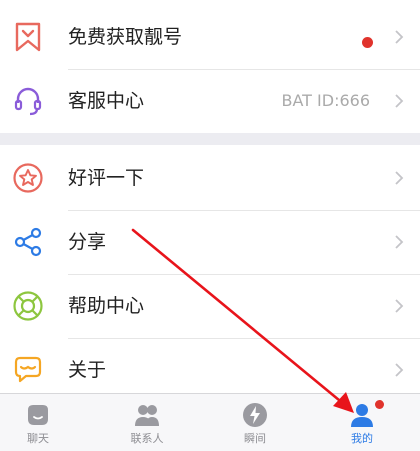 This screenshot has width=420, height=451. What do you see at coordinates (210, 242) in the screenshot?
I see `menu-item-share: 分享` at bounding box center [210, 242].